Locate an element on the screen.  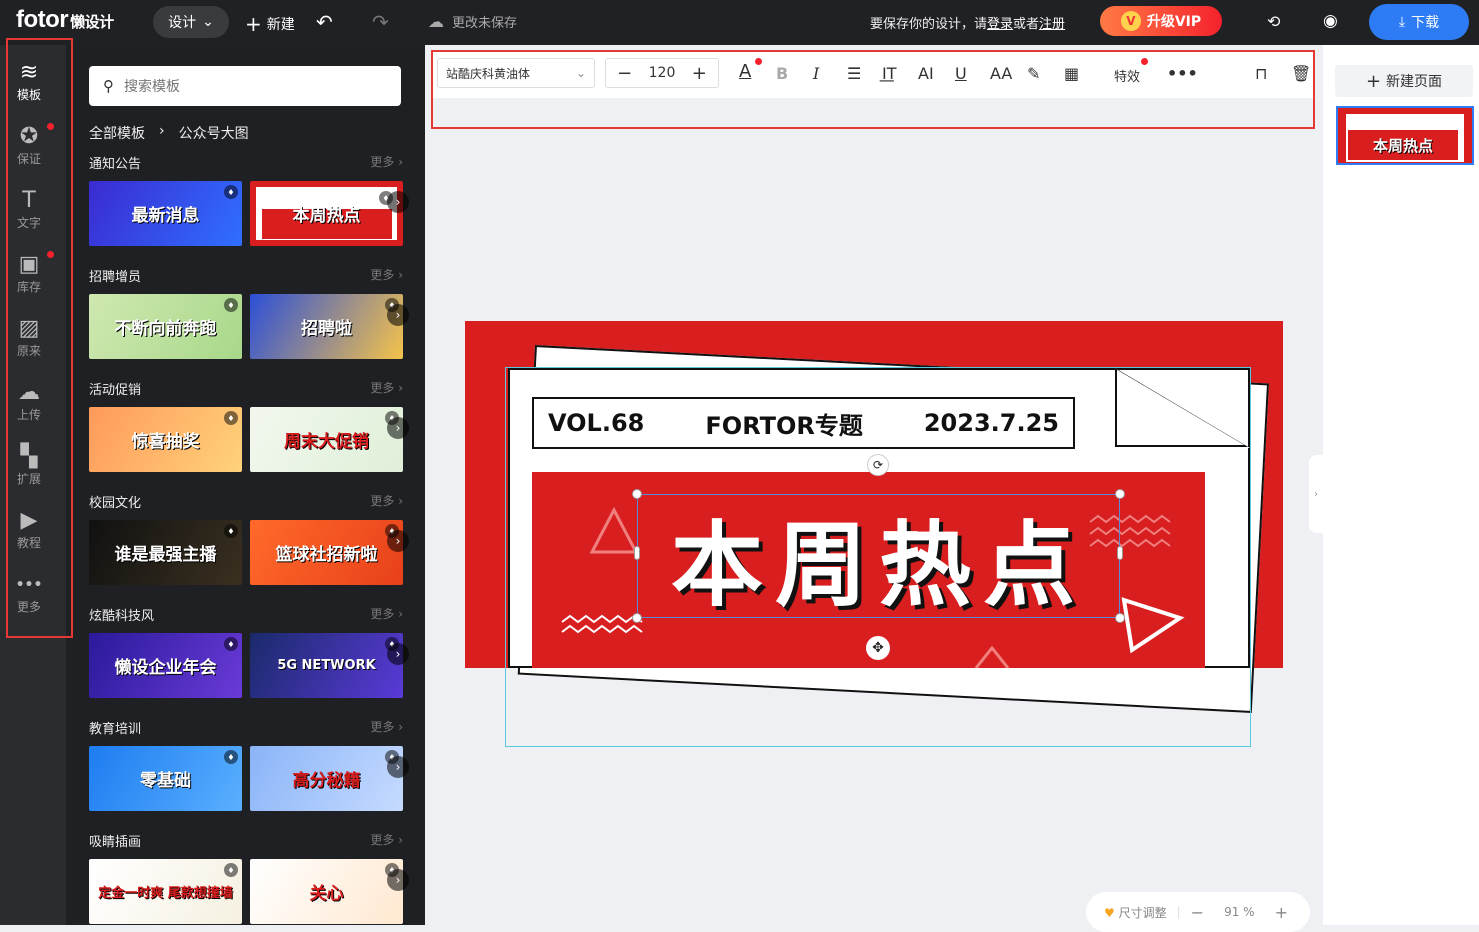
template-thumbnail: 本周热点 ♦ is located at coordinates (326, 213).